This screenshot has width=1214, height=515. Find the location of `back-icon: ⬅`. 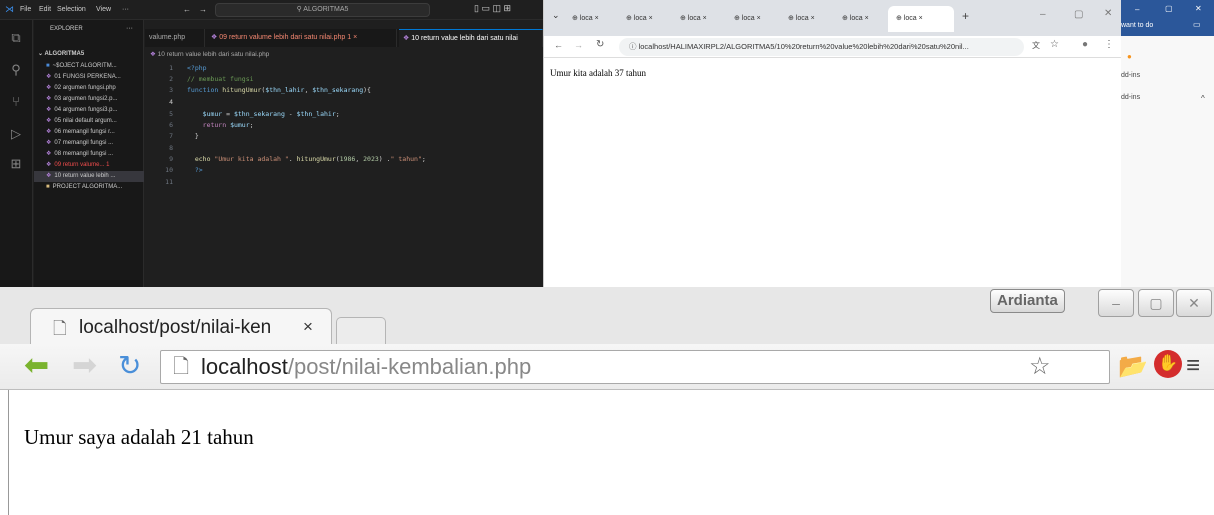

back-icon: ⬅ is located at coordinates (36, 366).